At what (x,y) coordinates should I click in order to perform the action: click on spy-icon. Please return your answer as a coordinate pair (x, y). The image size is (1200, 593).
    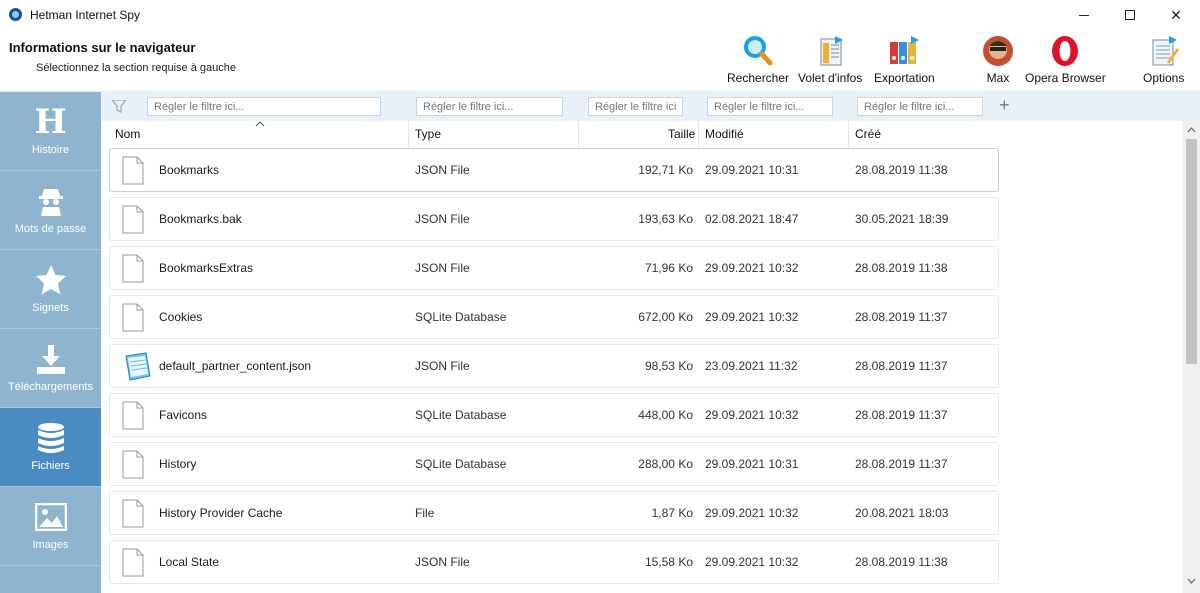
    Looking at the image, I should click on (51, 201).